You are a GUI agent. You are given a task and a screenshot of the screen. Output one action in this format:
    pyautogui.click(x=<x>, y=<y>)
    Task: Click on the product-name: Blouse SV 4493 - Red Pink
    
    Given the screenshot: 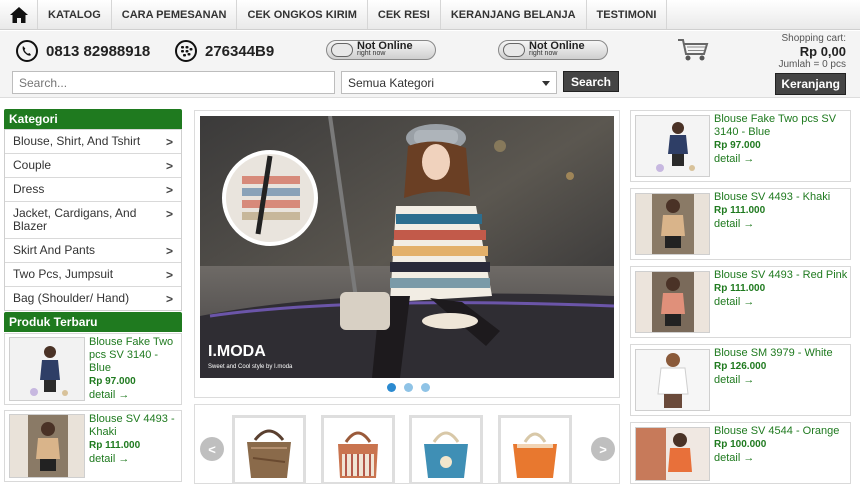 What is the action you would take?
    pyautogui.click(x=781, y=275)
    